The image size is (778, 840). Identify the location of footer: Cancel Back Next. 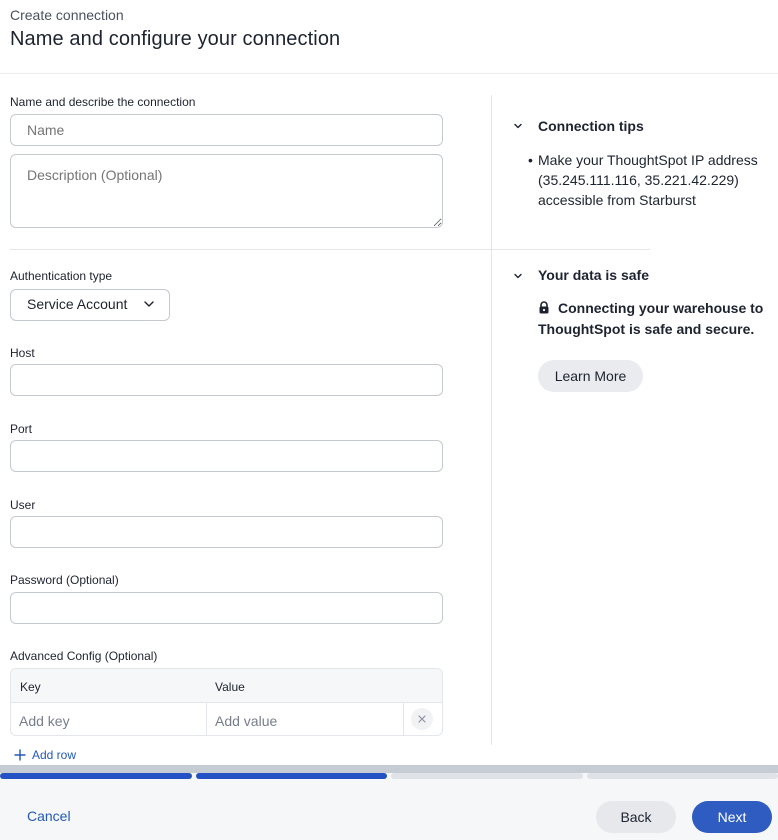
(389, 810).